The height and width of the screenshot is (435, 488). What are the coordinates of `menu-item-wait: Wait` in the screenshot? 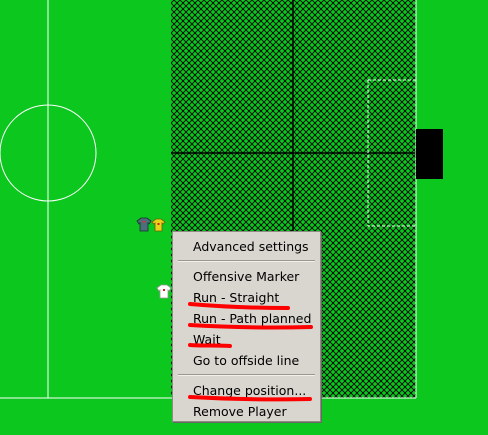 It's located at (207, 339).